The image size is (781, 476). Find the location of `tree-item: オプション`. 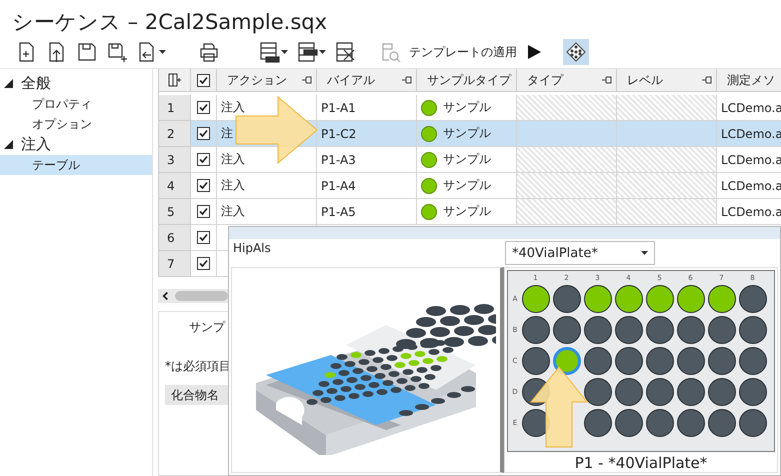

tree-item: オプション is located at coordinates (76, 124).